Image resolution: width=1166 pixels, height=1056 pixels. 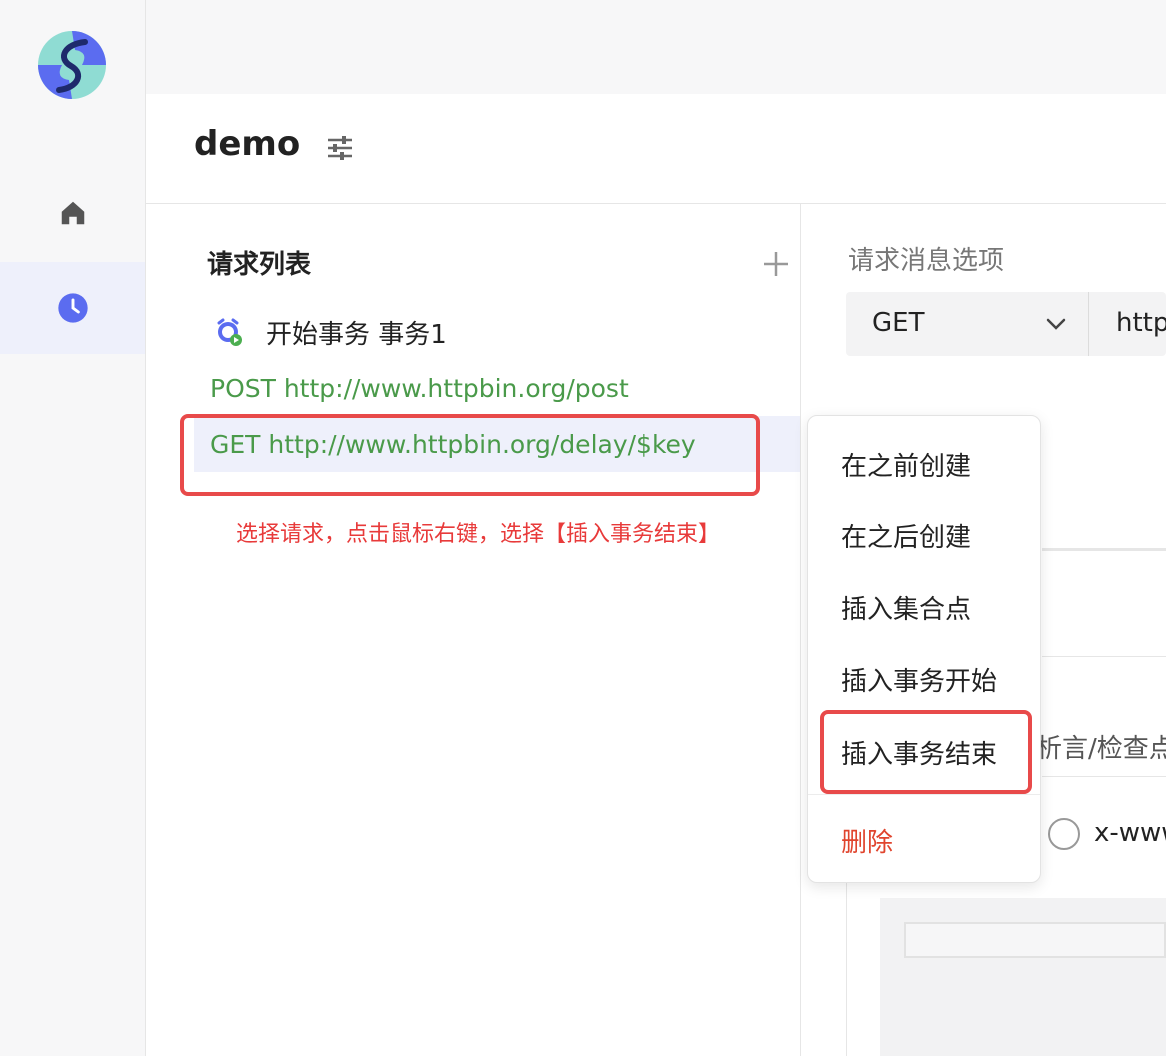 I want to click on home-icon, so click(x=72, y=213).